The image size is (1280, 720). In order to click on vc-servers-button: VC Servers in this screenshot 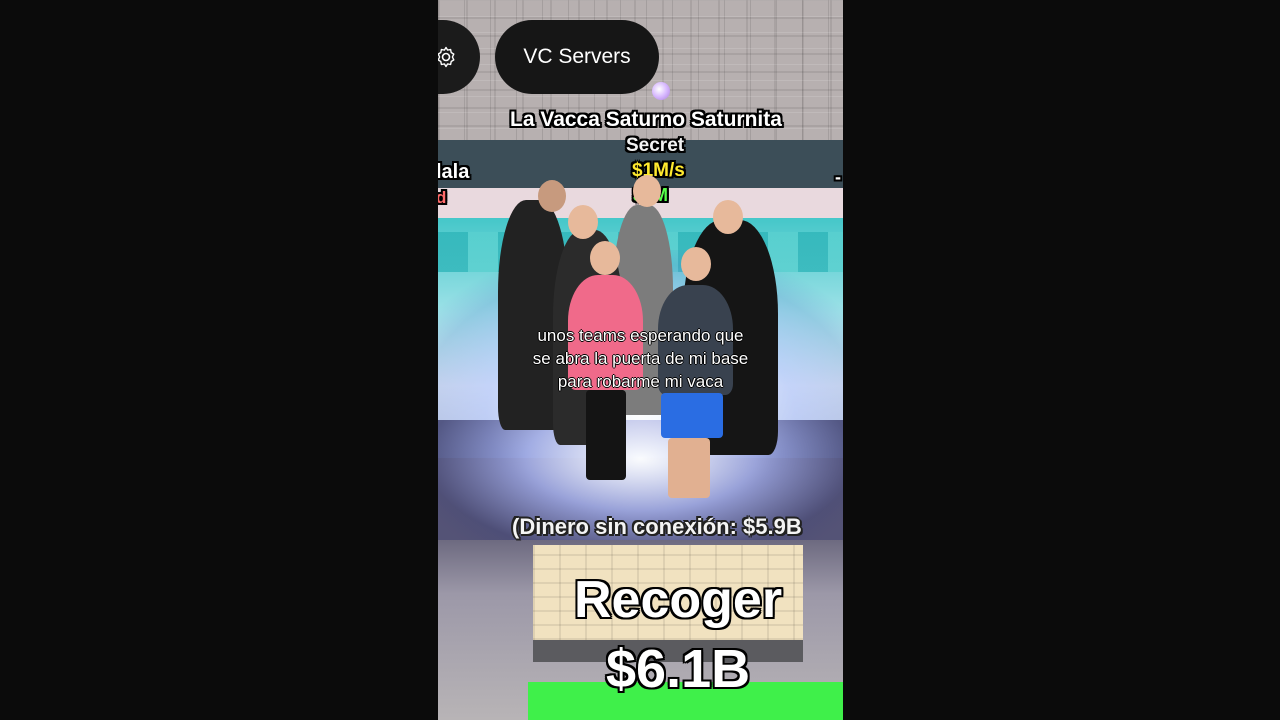, I will do `click(577, 57)`.